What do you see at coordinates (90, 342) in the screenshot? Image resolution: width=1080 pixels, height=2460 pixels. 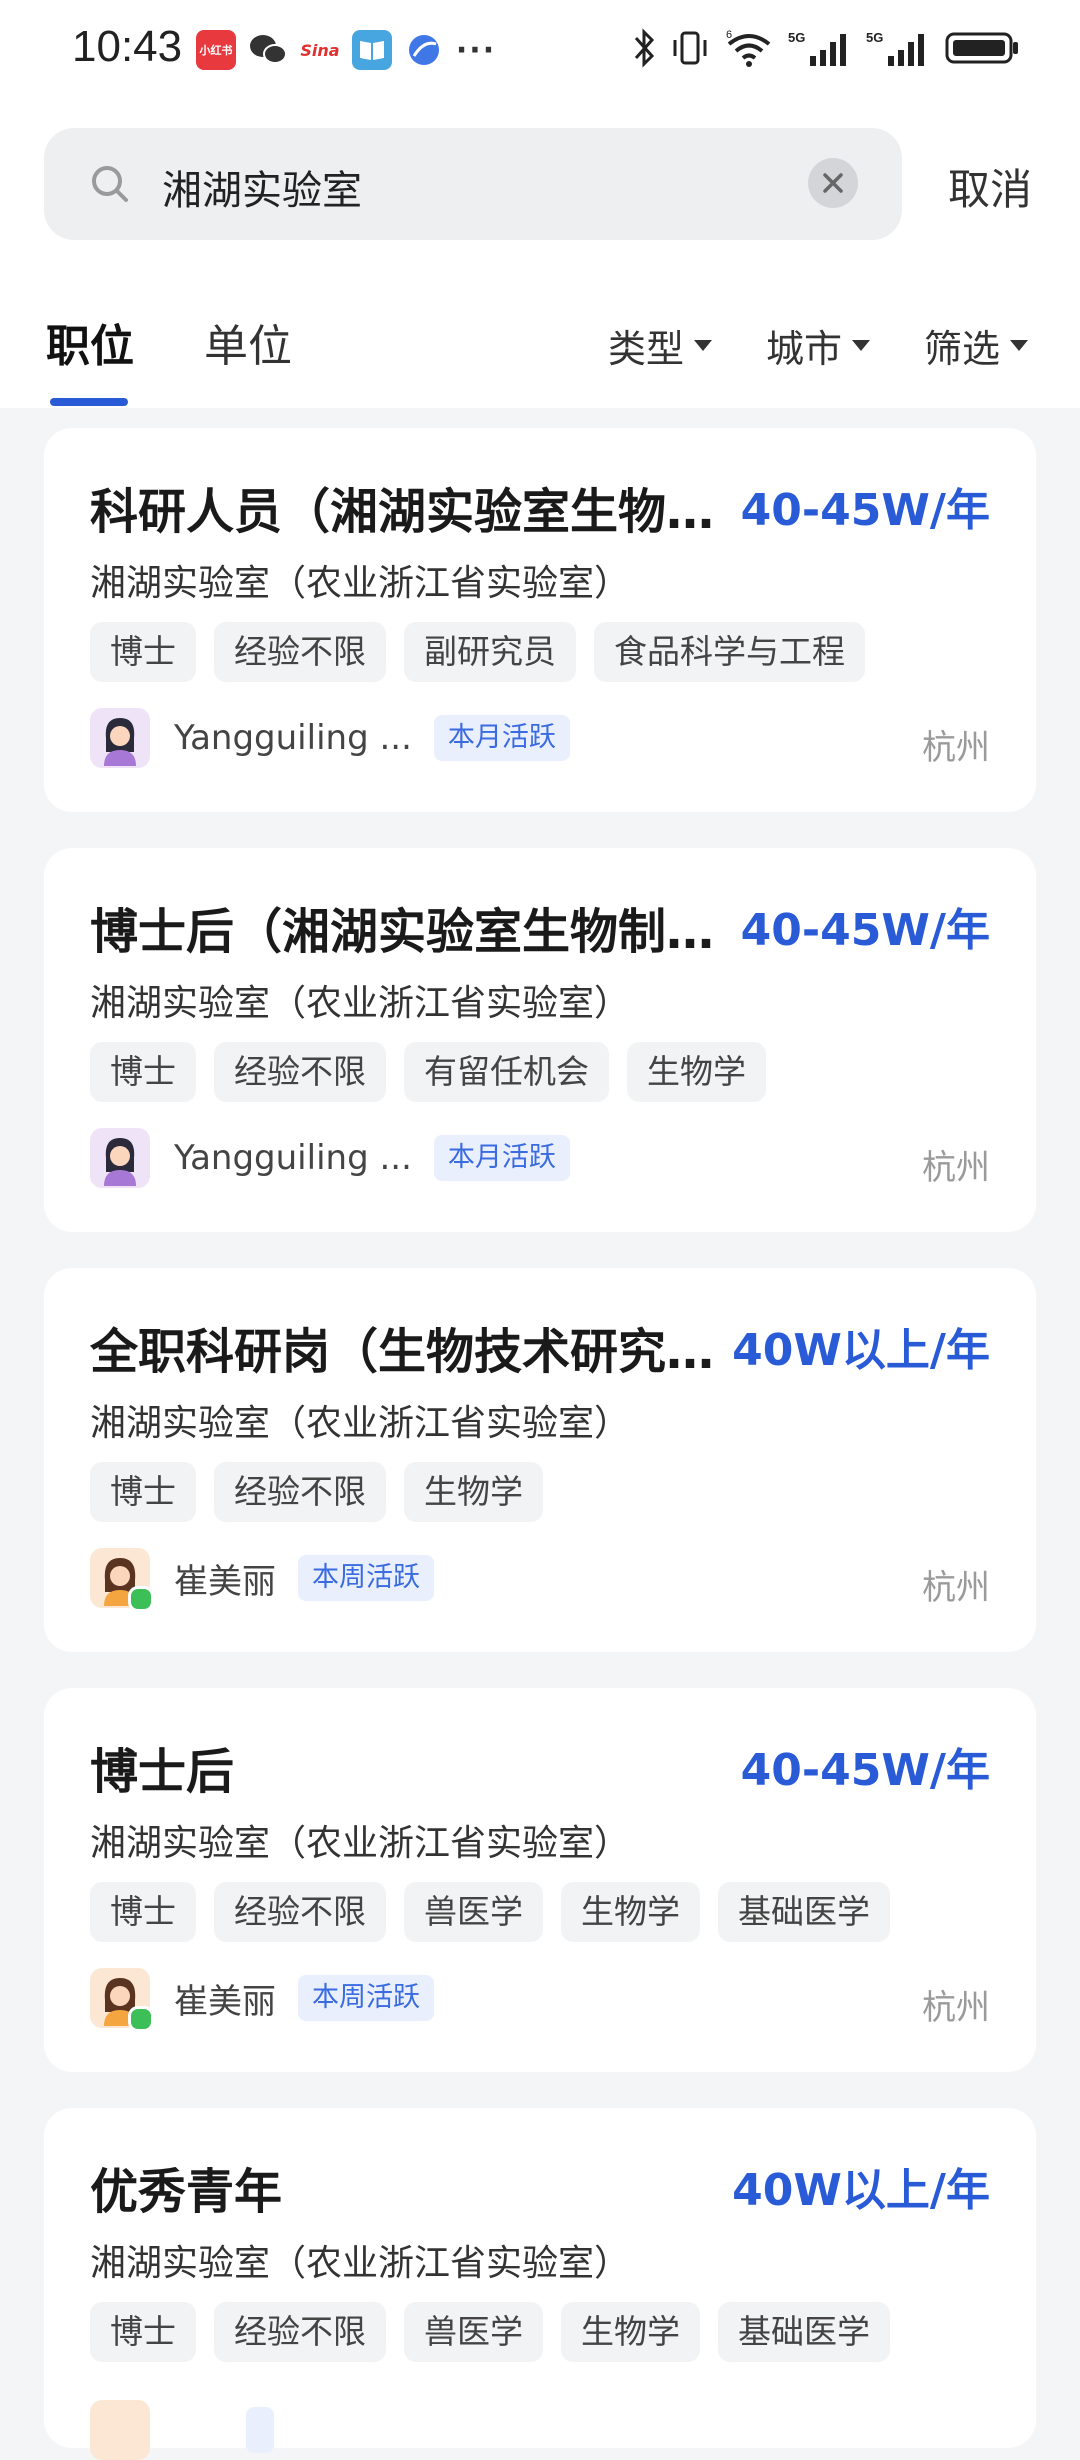 I see `tab-jobs: 职位` at bounding box center [90, 342].